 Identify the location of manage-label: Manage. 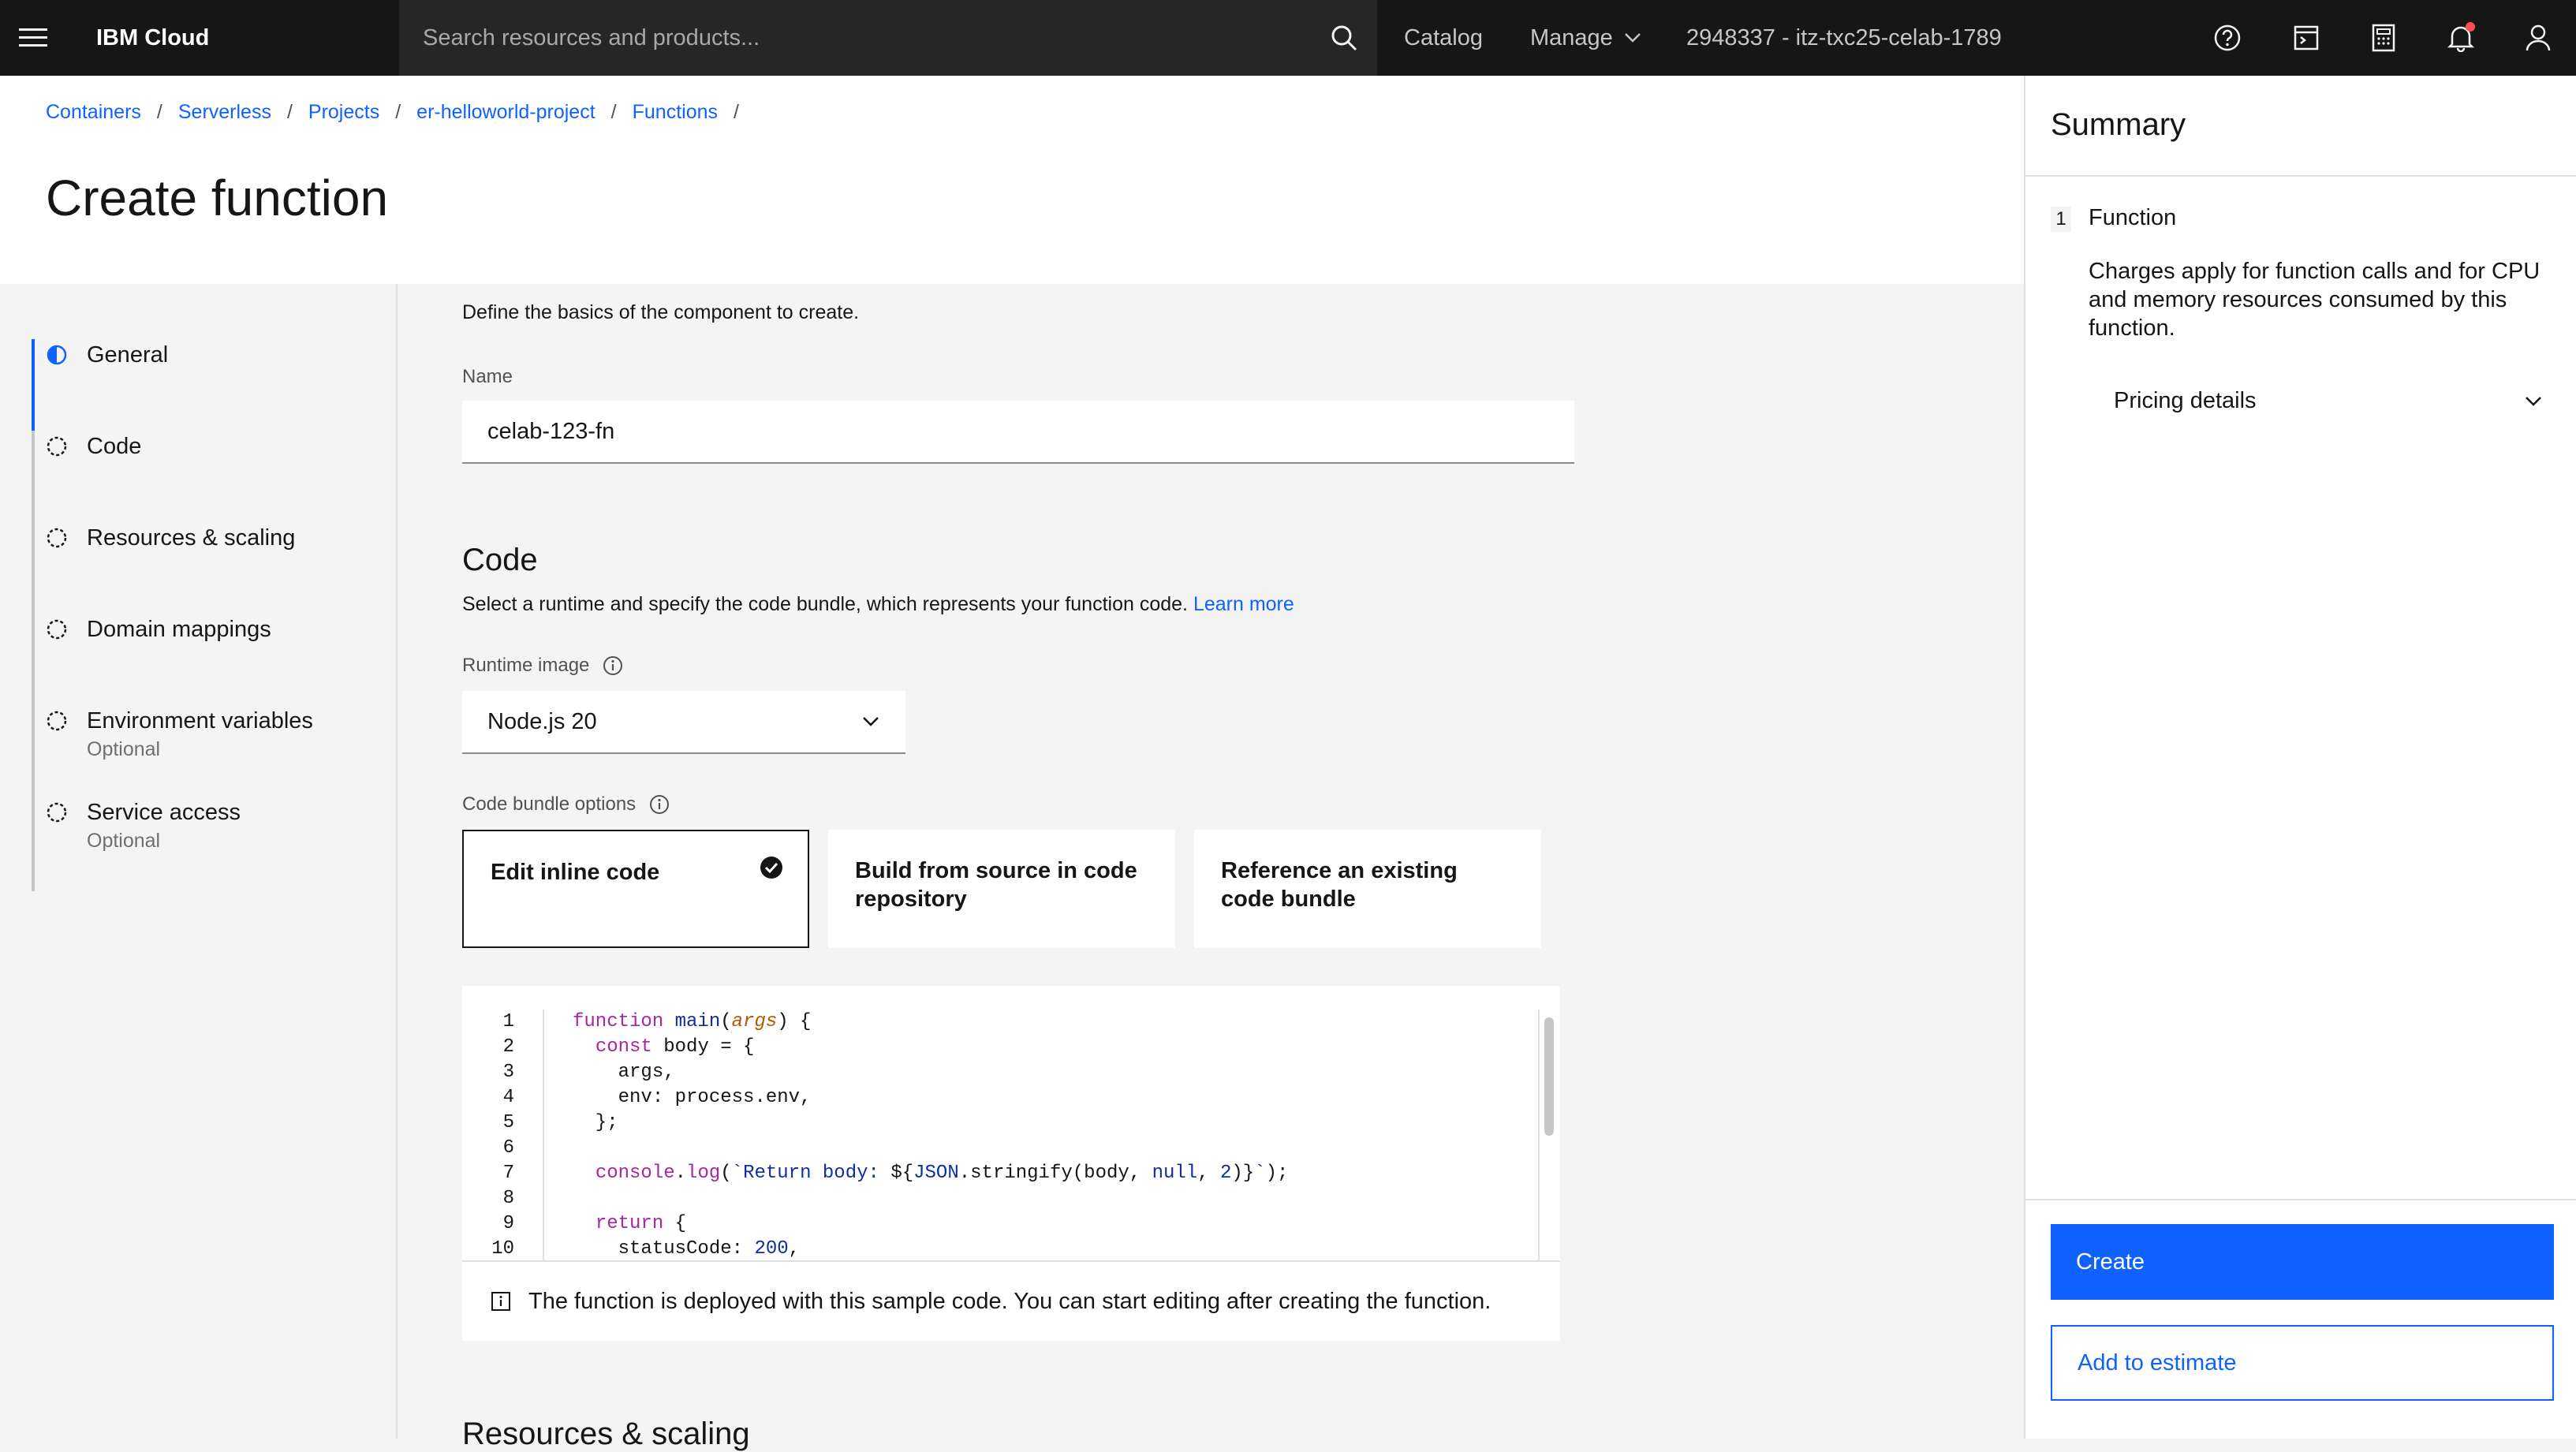
(1571, 37).